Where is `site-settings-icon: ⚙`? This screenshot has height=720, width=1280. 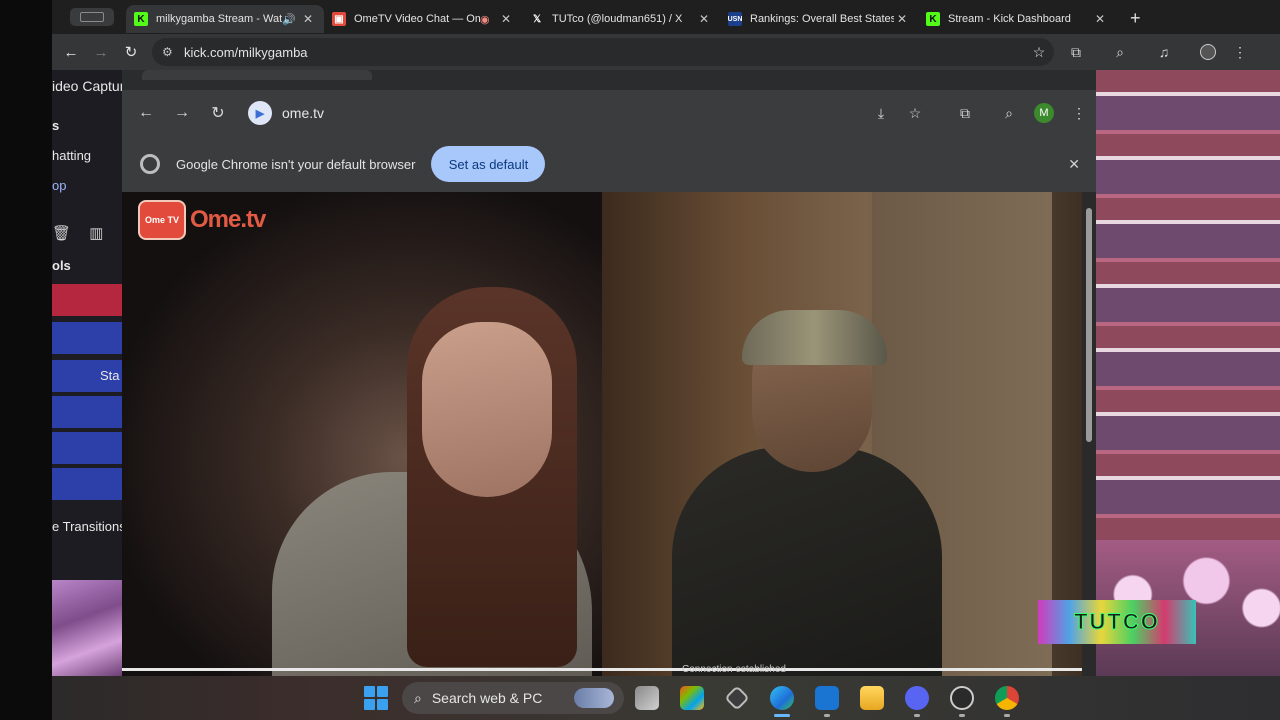
site-settings-icon: ⚙ is located at coordinates (171, 52).